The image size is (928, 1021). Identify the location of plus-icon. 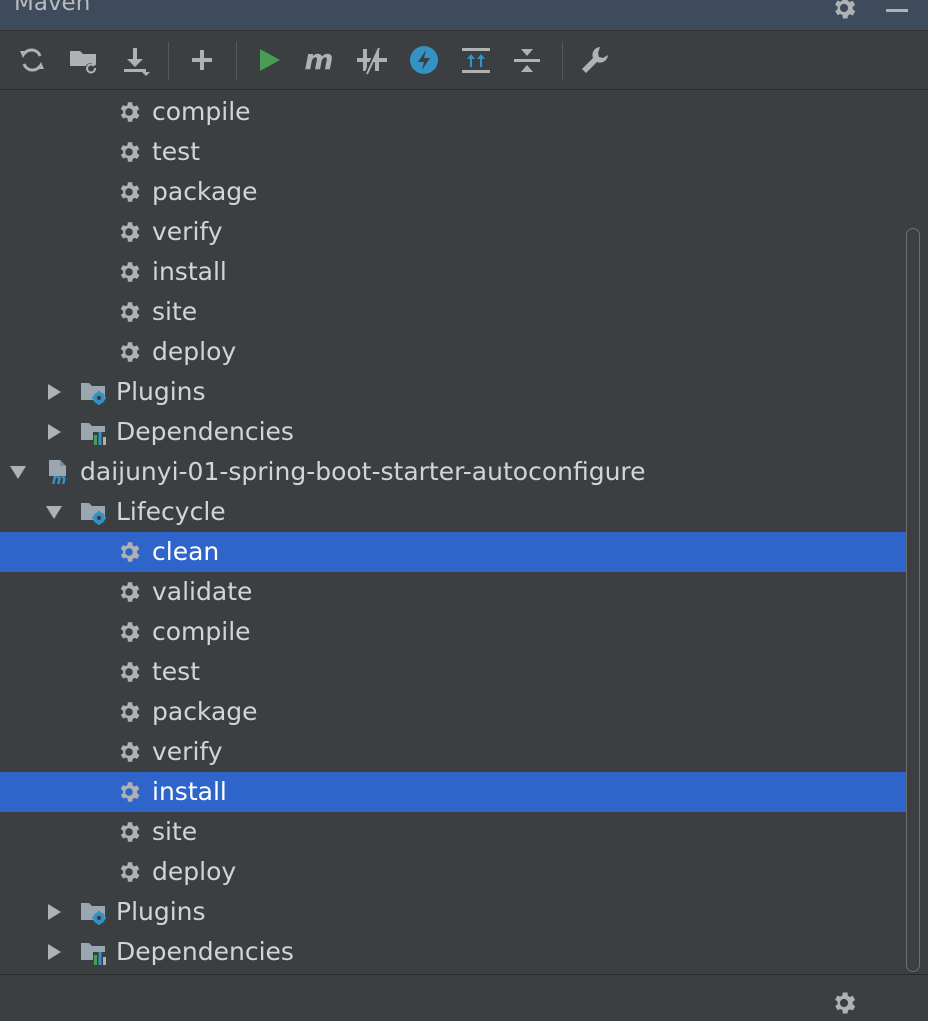
(202, 60).